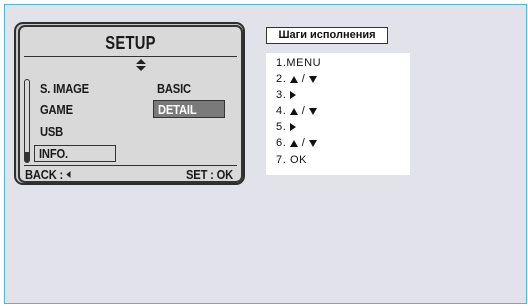 The width and height of the screenshot is (528, 306). Describe the element at coordinates (327, 35) in the screenshot. I see `steps-header: Шаги исполнения` at that location.